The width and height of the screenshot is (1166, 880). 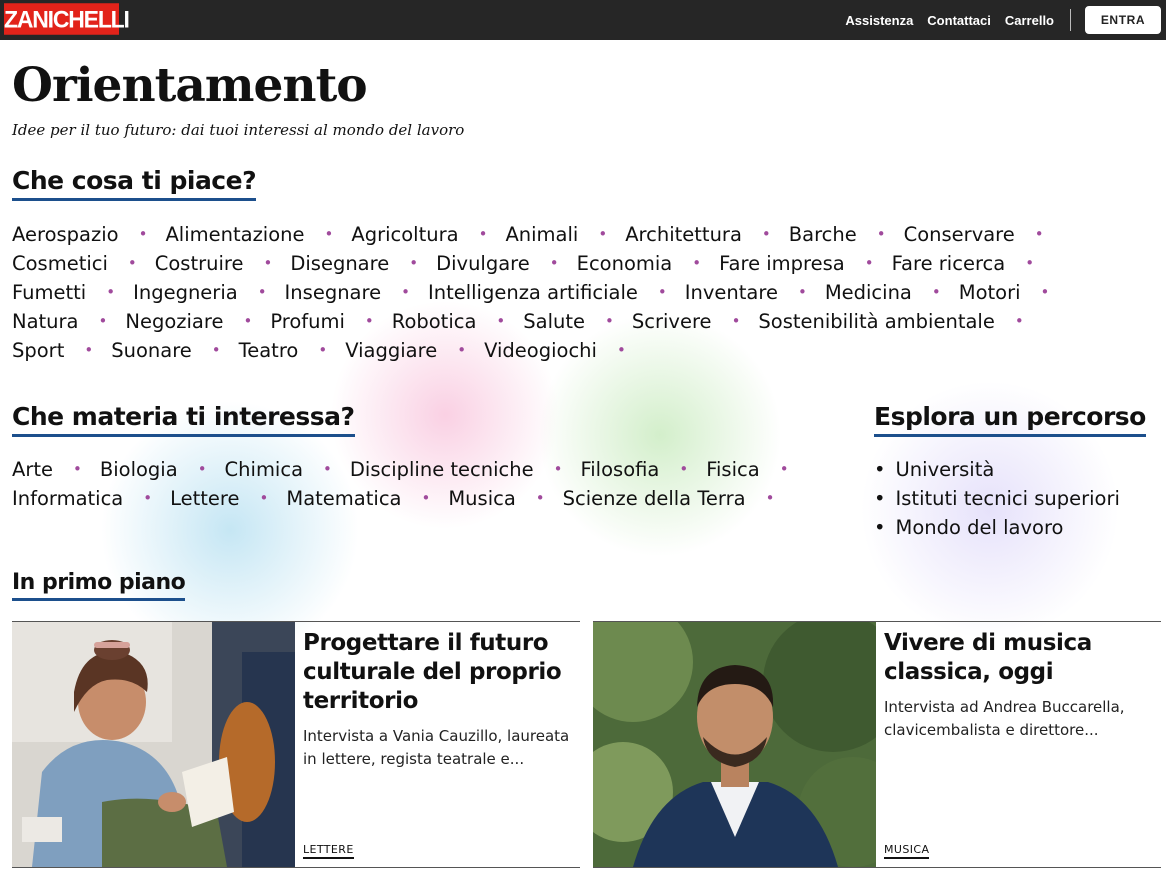 I want to click on nav-divider, so click(x=1070, y=20).